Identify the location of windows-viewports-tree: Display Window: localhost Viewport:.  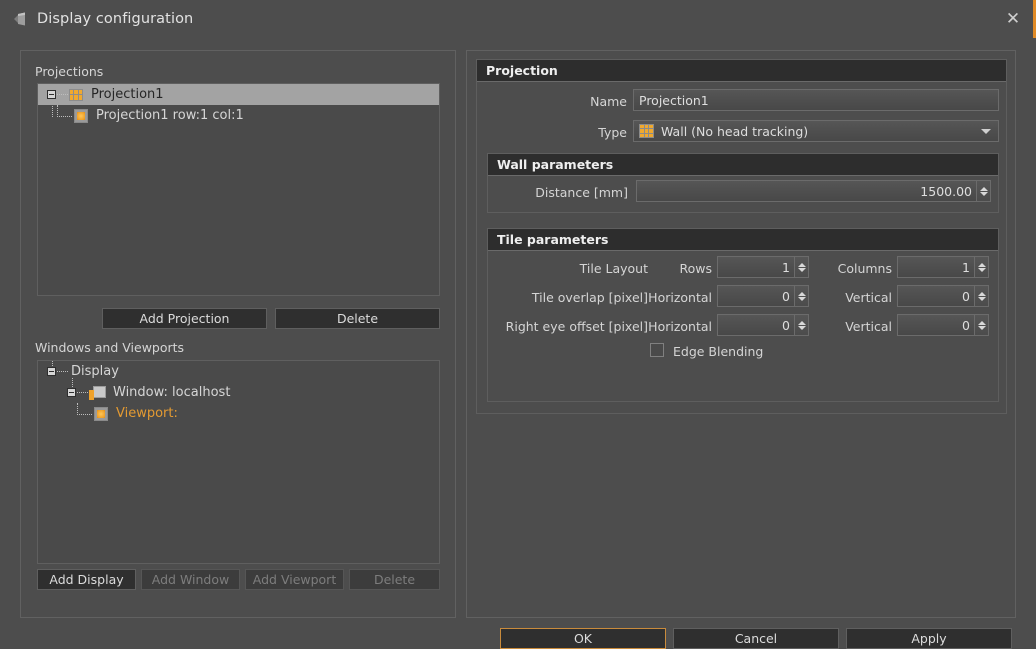
(238, 462).